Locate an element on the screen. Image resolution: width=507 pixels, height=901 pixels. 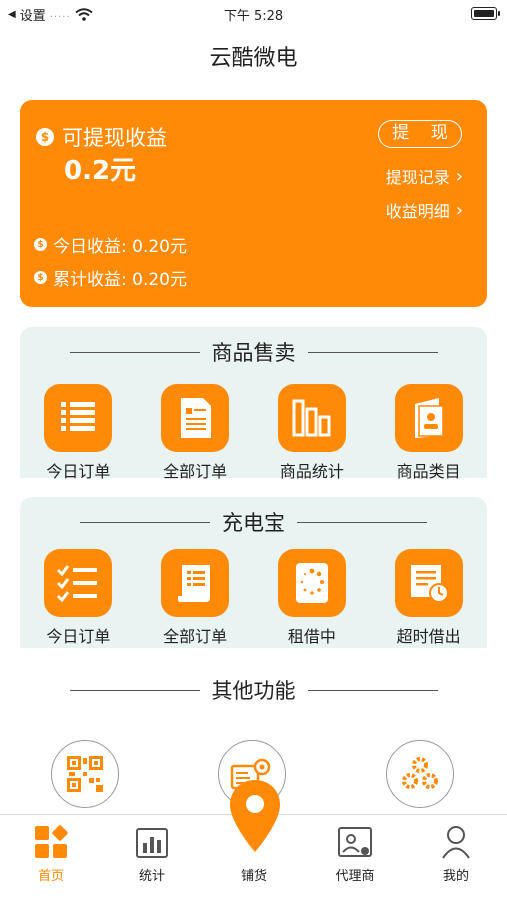
item-label: 租借中 is located at coordinates (311, 636).